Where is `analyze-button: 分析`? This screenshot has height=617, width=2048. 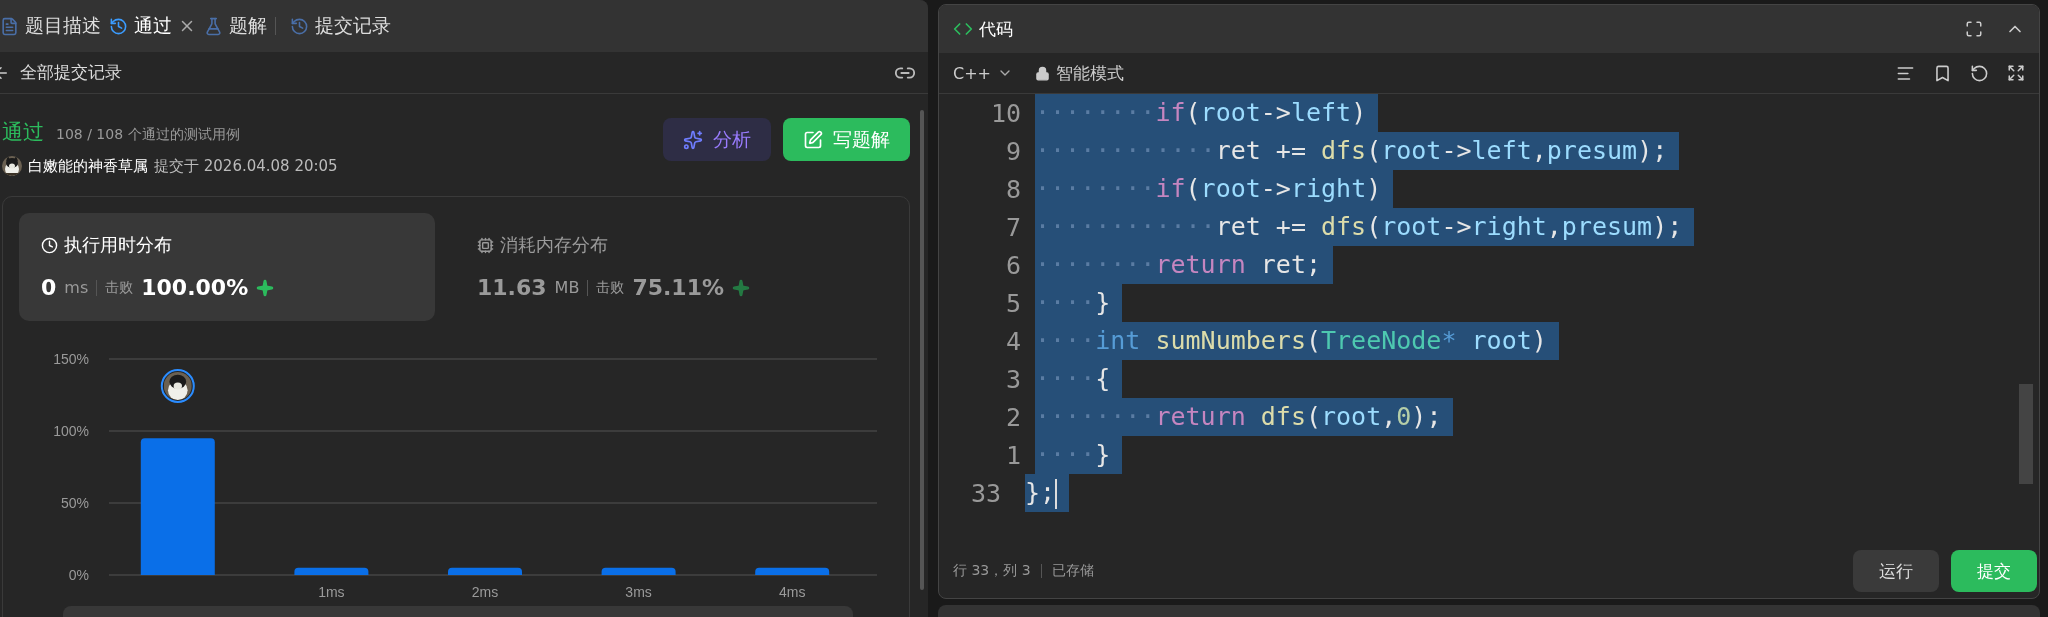 analyze-button: 分析 is located at coordinates (717, 139).